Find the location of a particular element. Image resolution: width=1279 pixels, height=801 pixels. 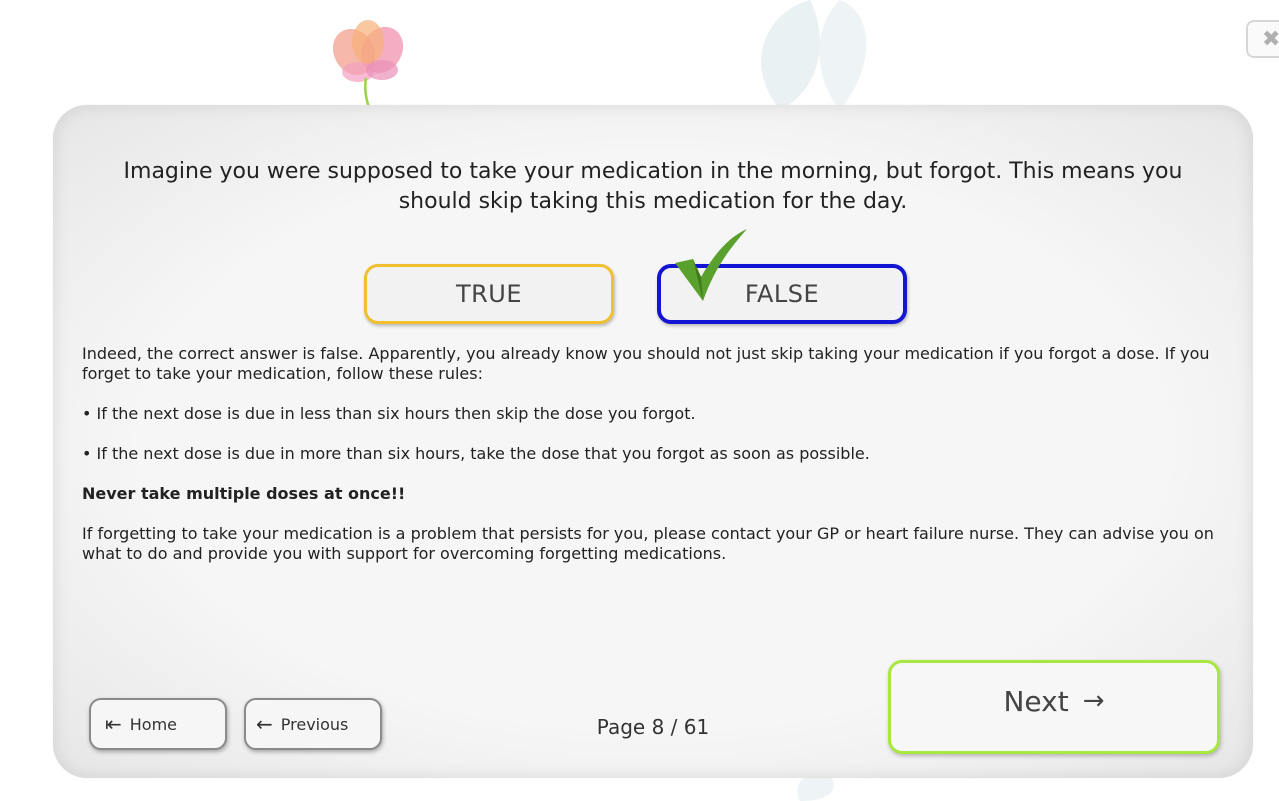

previous-button: ← Previous is located at coordinates (313, 724).